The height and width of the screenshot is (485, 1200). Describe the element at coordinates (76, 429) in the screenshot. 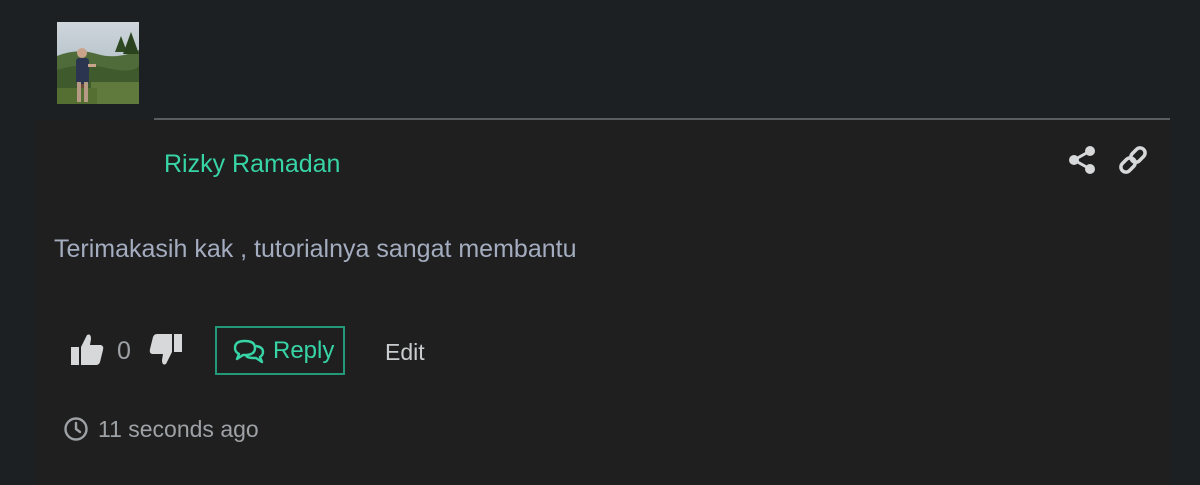

I see `clock-icon` at that location.